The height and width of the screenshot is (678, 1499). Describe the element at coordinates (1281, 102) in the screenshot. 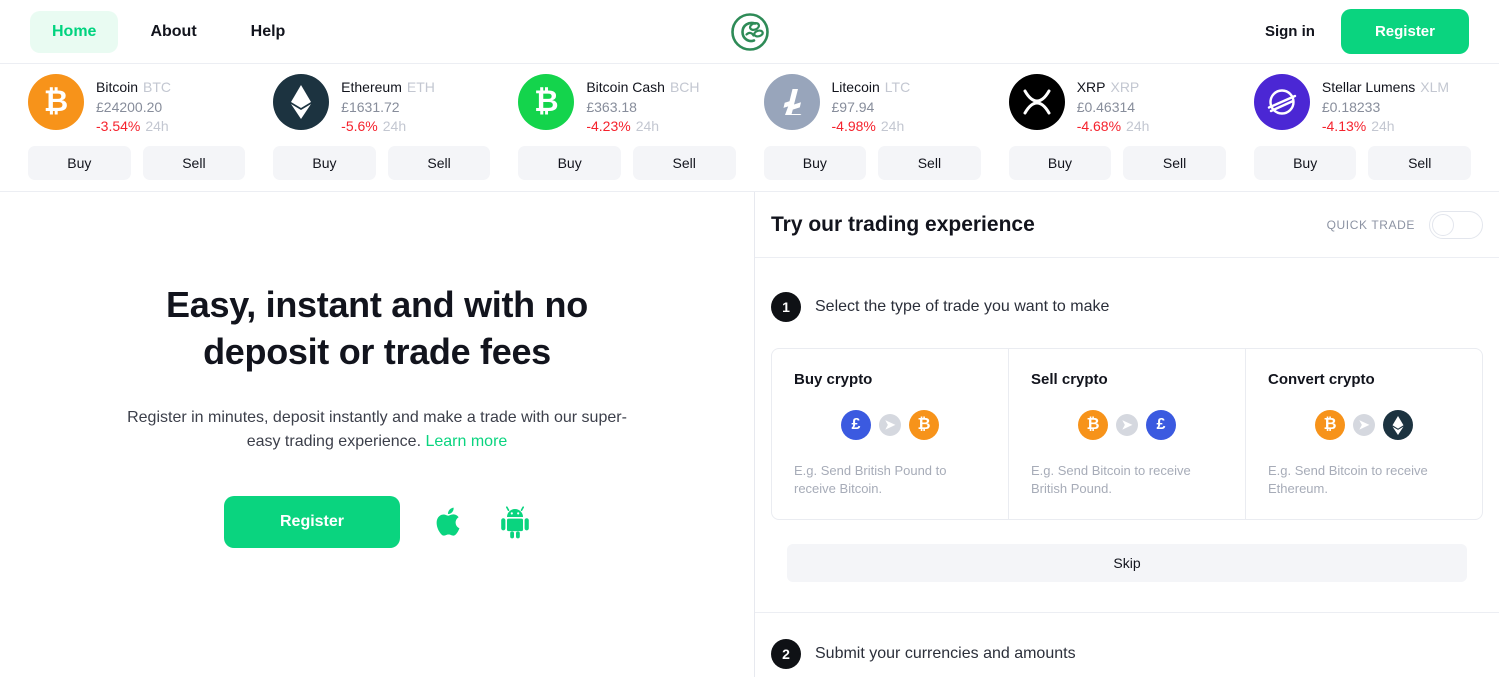

I see `stellar-icon` at that location.